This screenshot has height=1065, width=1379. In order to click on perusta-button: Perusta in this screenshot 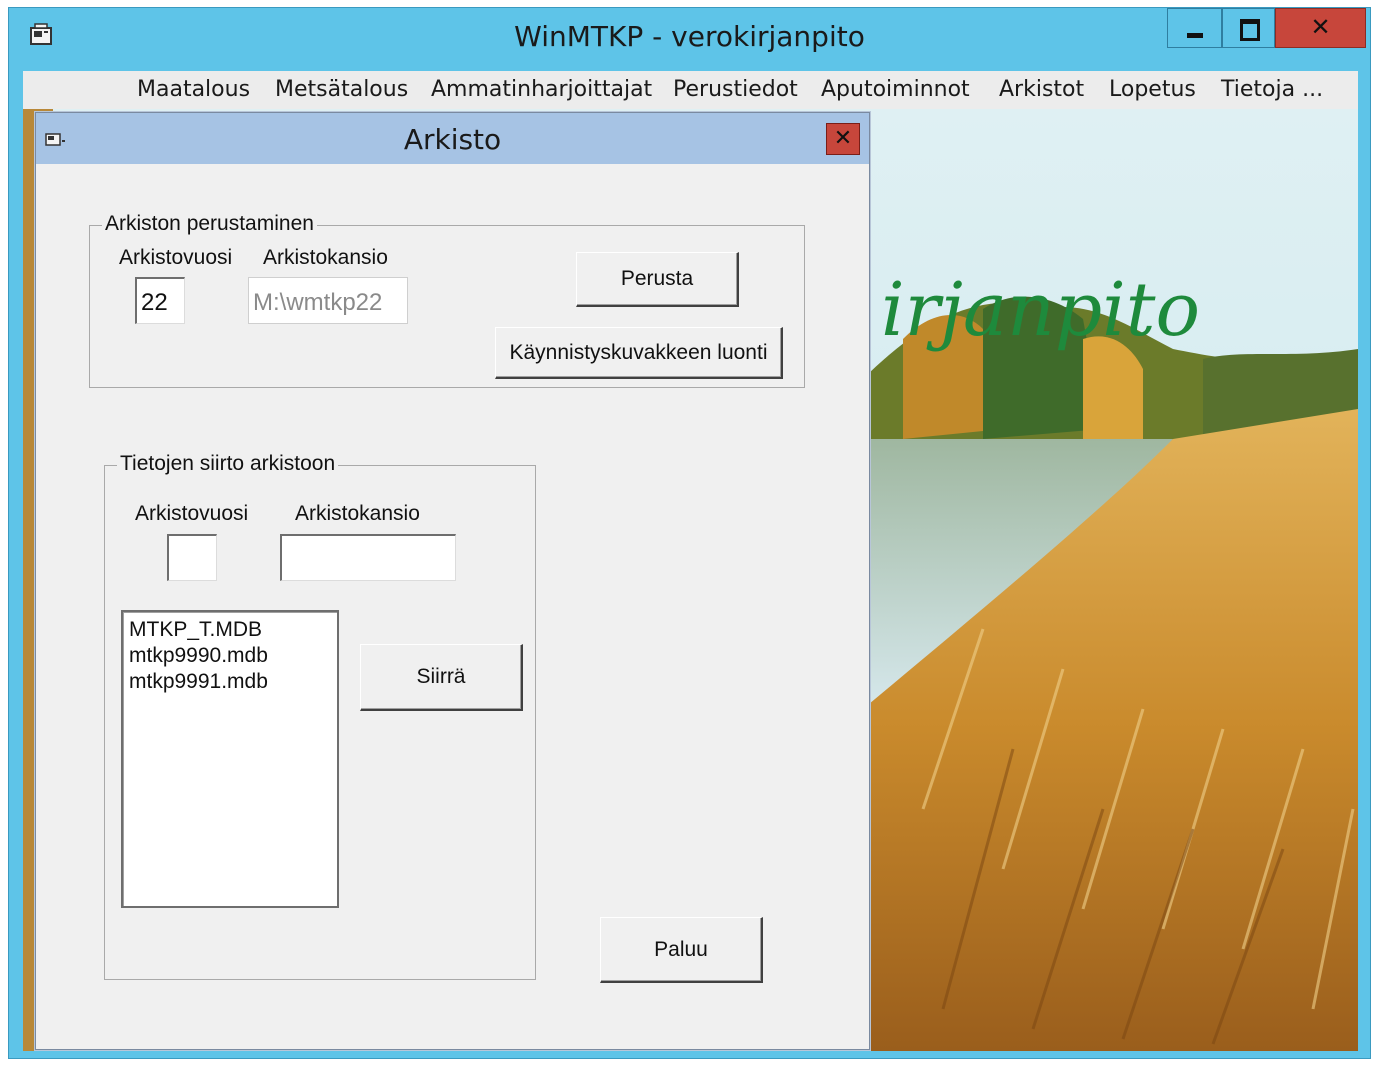, I will do `click(657, 279)`.